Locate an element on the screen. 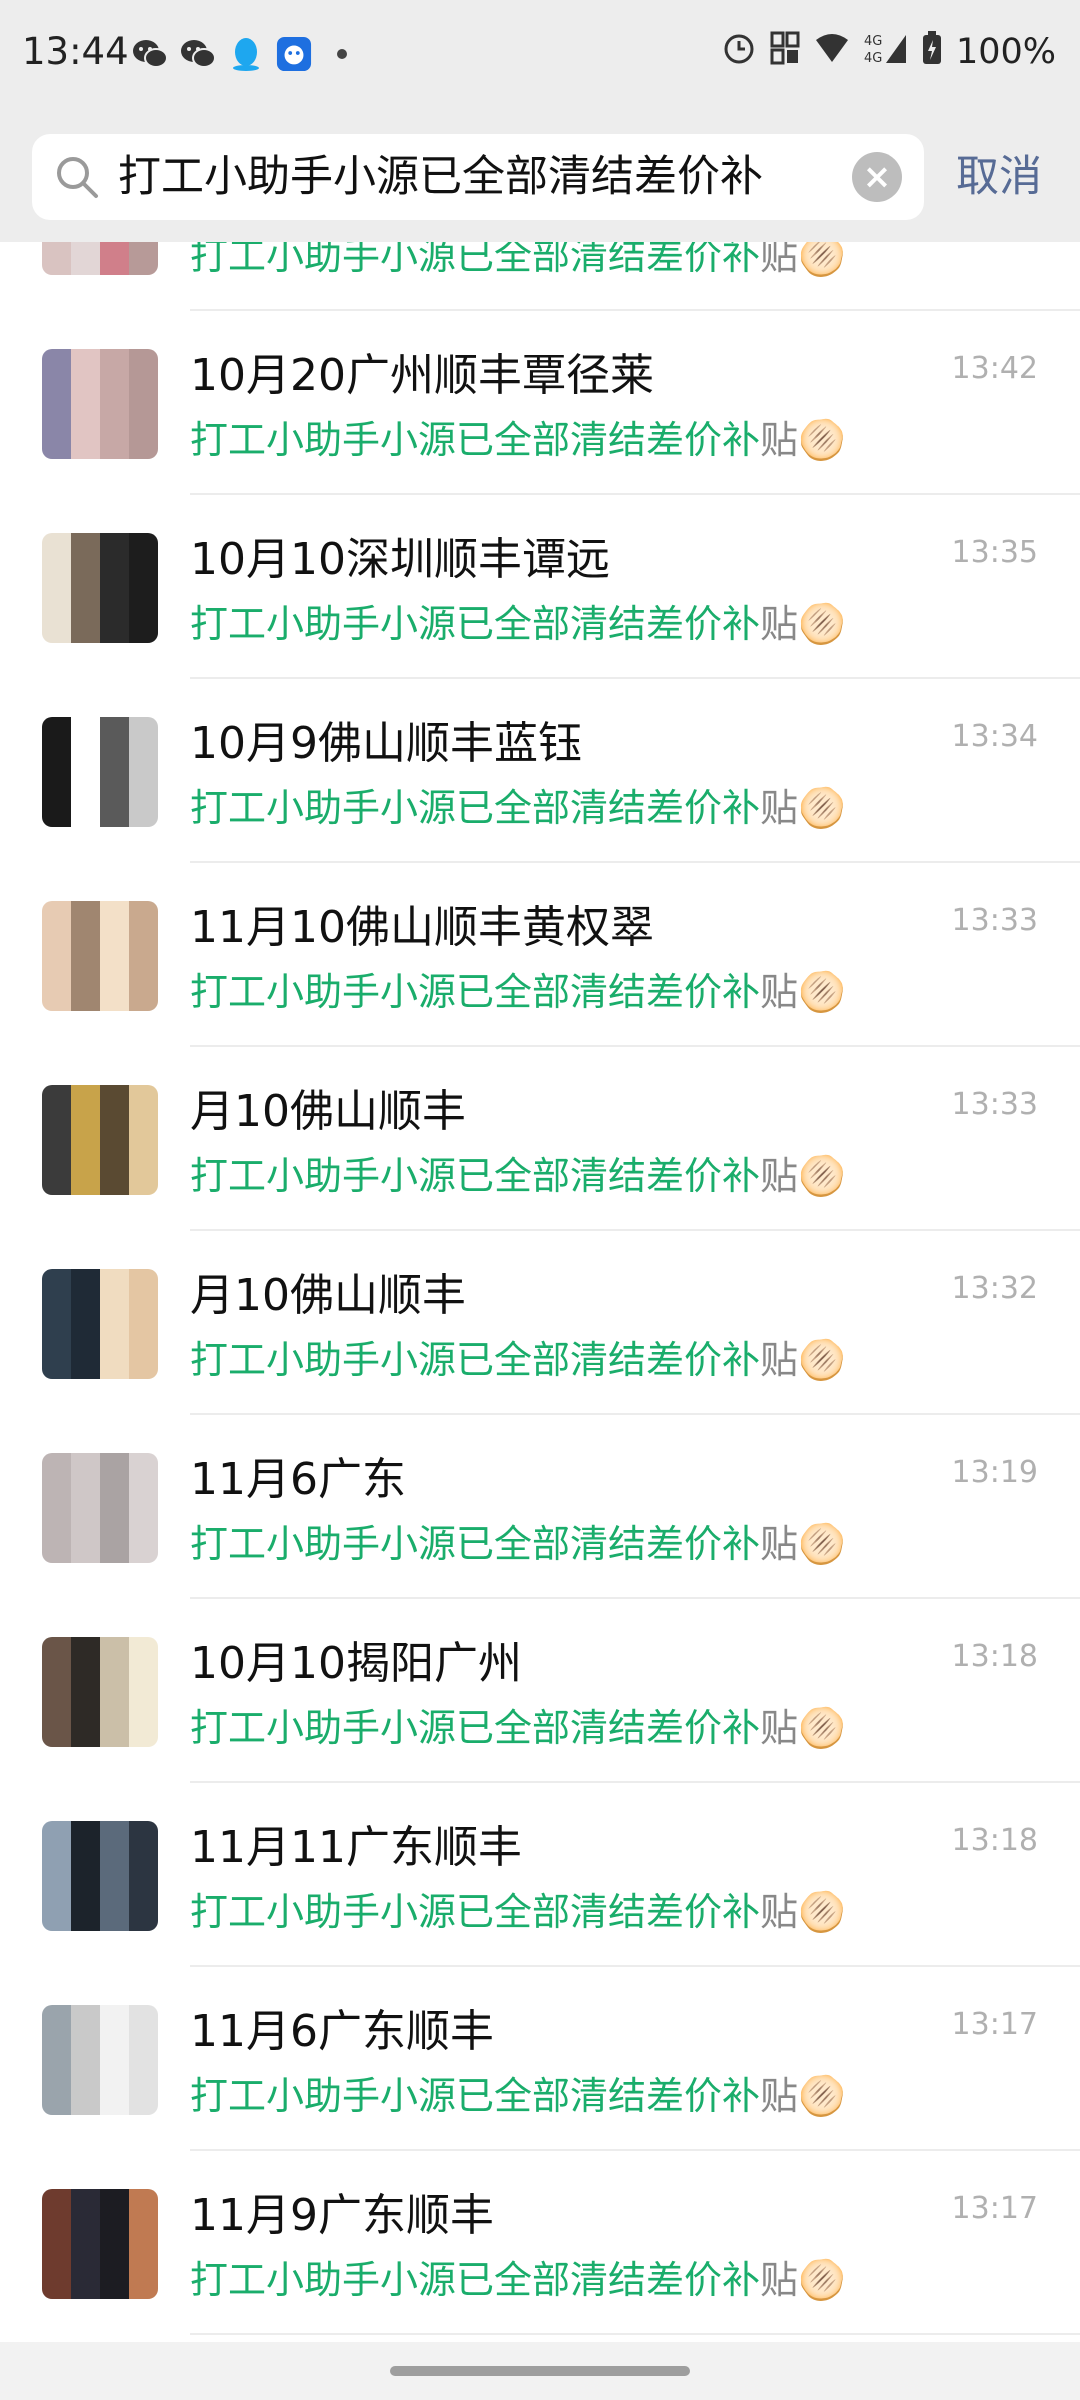  message-time: 13:35 is located at coordinates (994, 552).